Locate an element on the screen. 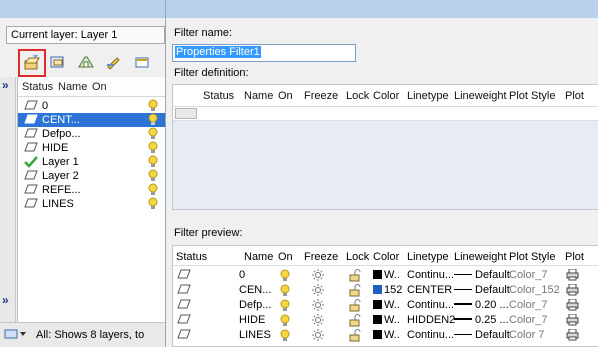  layer-count-status: All: Shows 8 layers, to is located at coordinates (90, 335).